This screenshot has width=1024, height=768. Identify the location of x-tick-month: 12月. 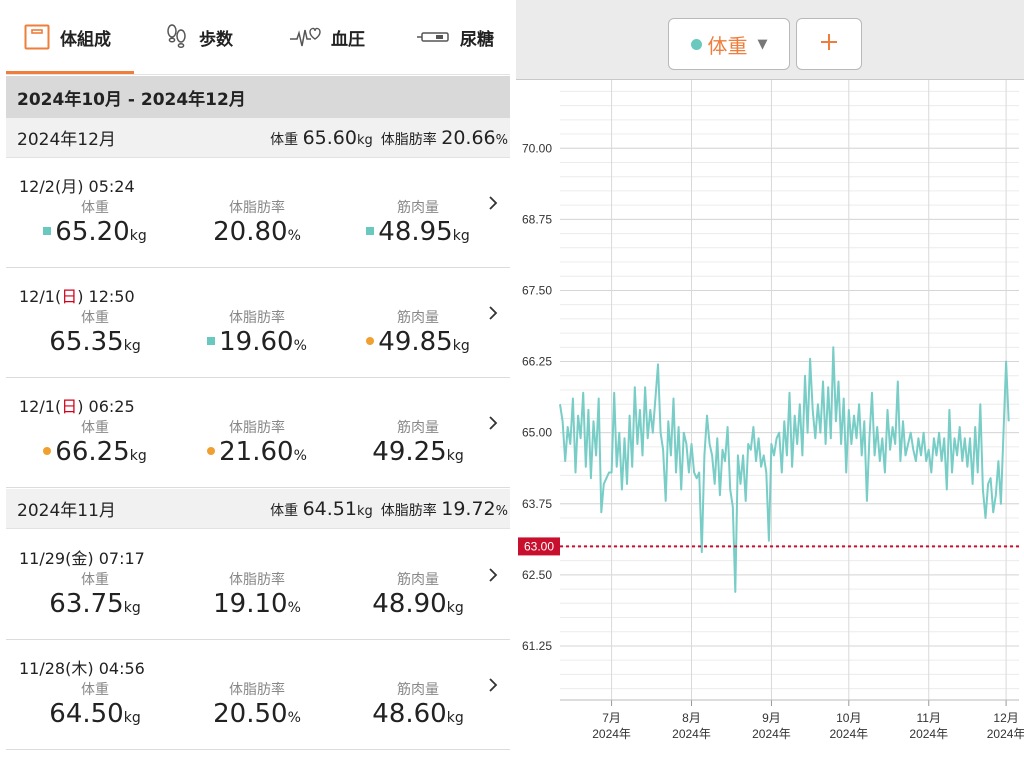
(1005, 718).